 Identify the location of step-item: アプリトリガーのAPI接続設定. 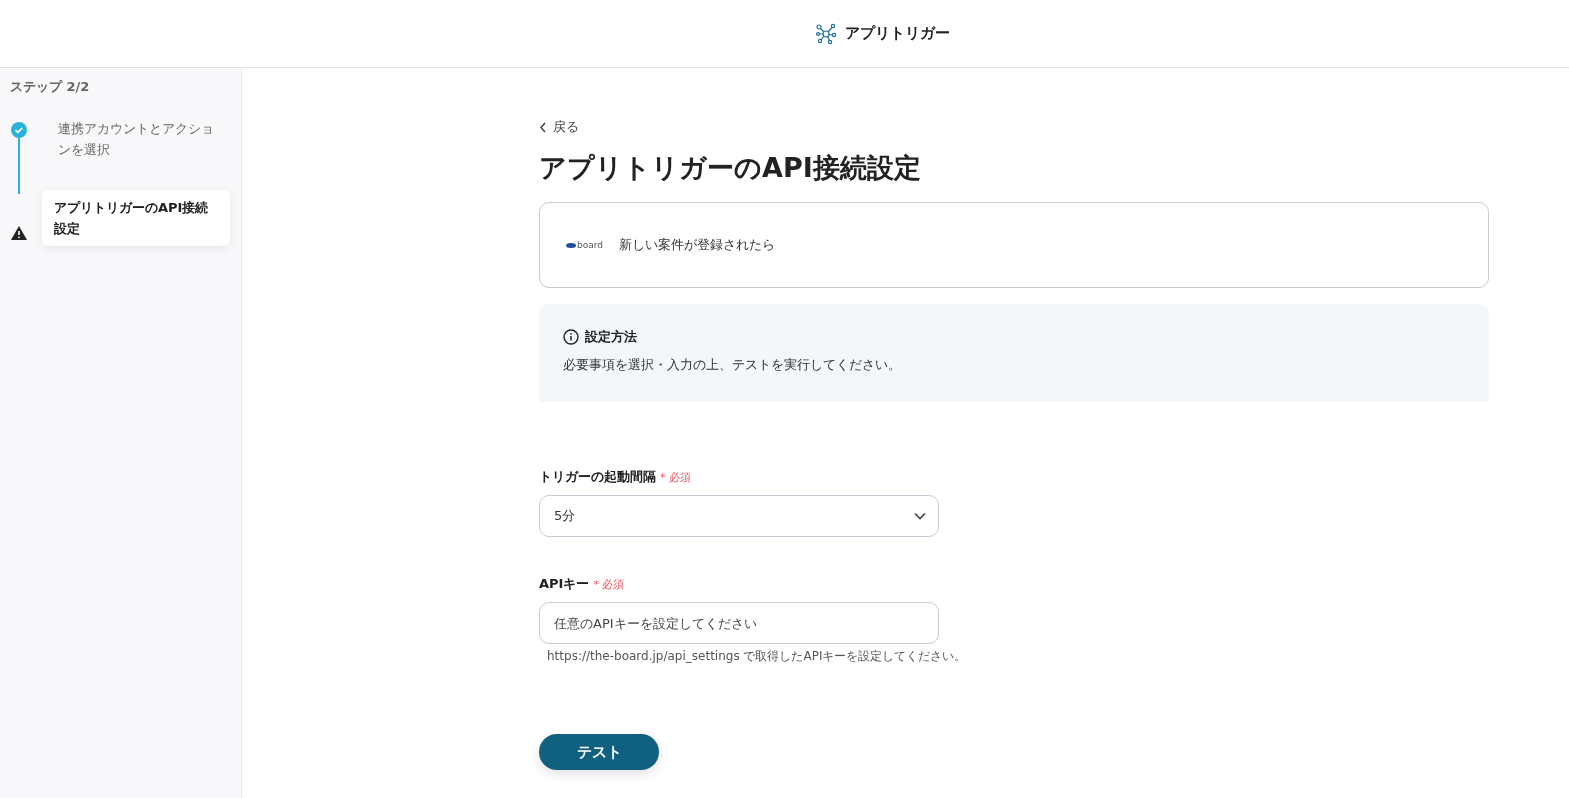
(136, 218).